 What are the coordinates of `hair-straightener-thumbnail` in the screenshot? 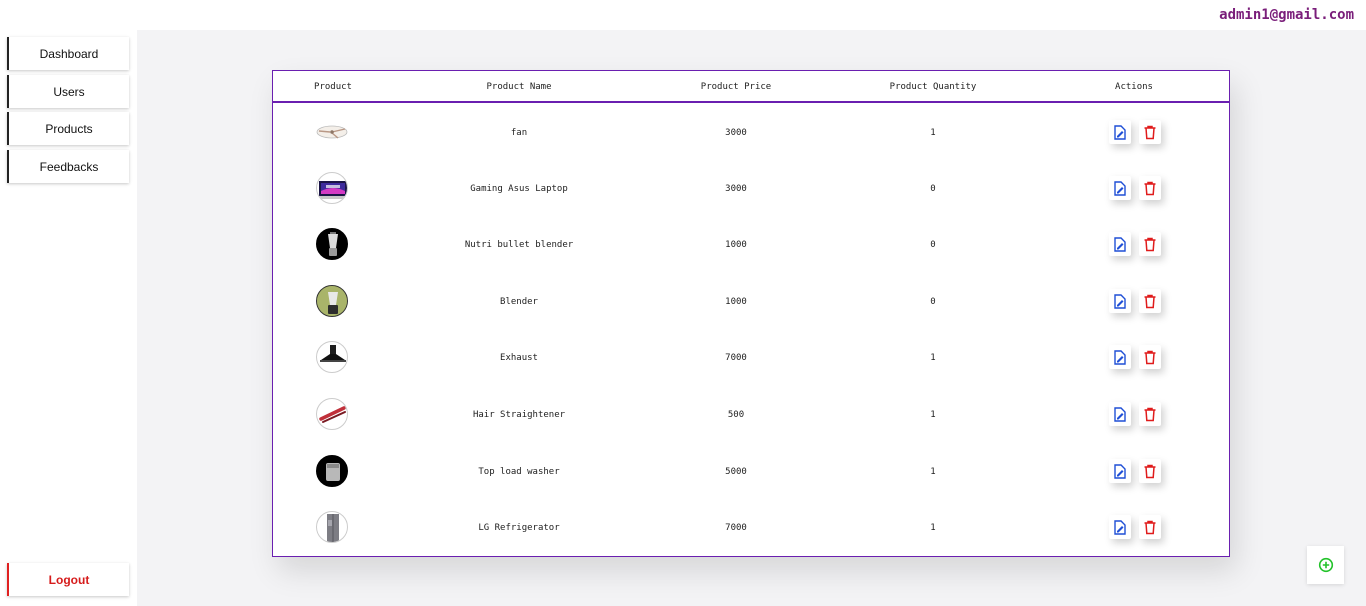 It's located at (332, 414).